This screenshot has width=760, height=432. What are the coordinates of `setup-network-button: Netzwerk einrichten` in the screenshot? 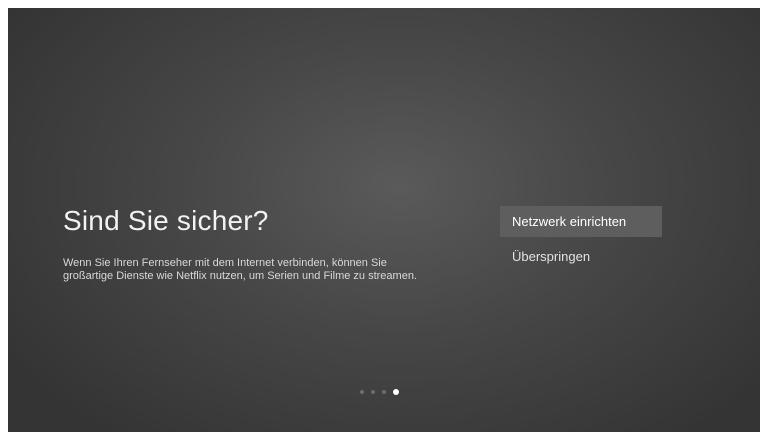 It's located at (581, 221).